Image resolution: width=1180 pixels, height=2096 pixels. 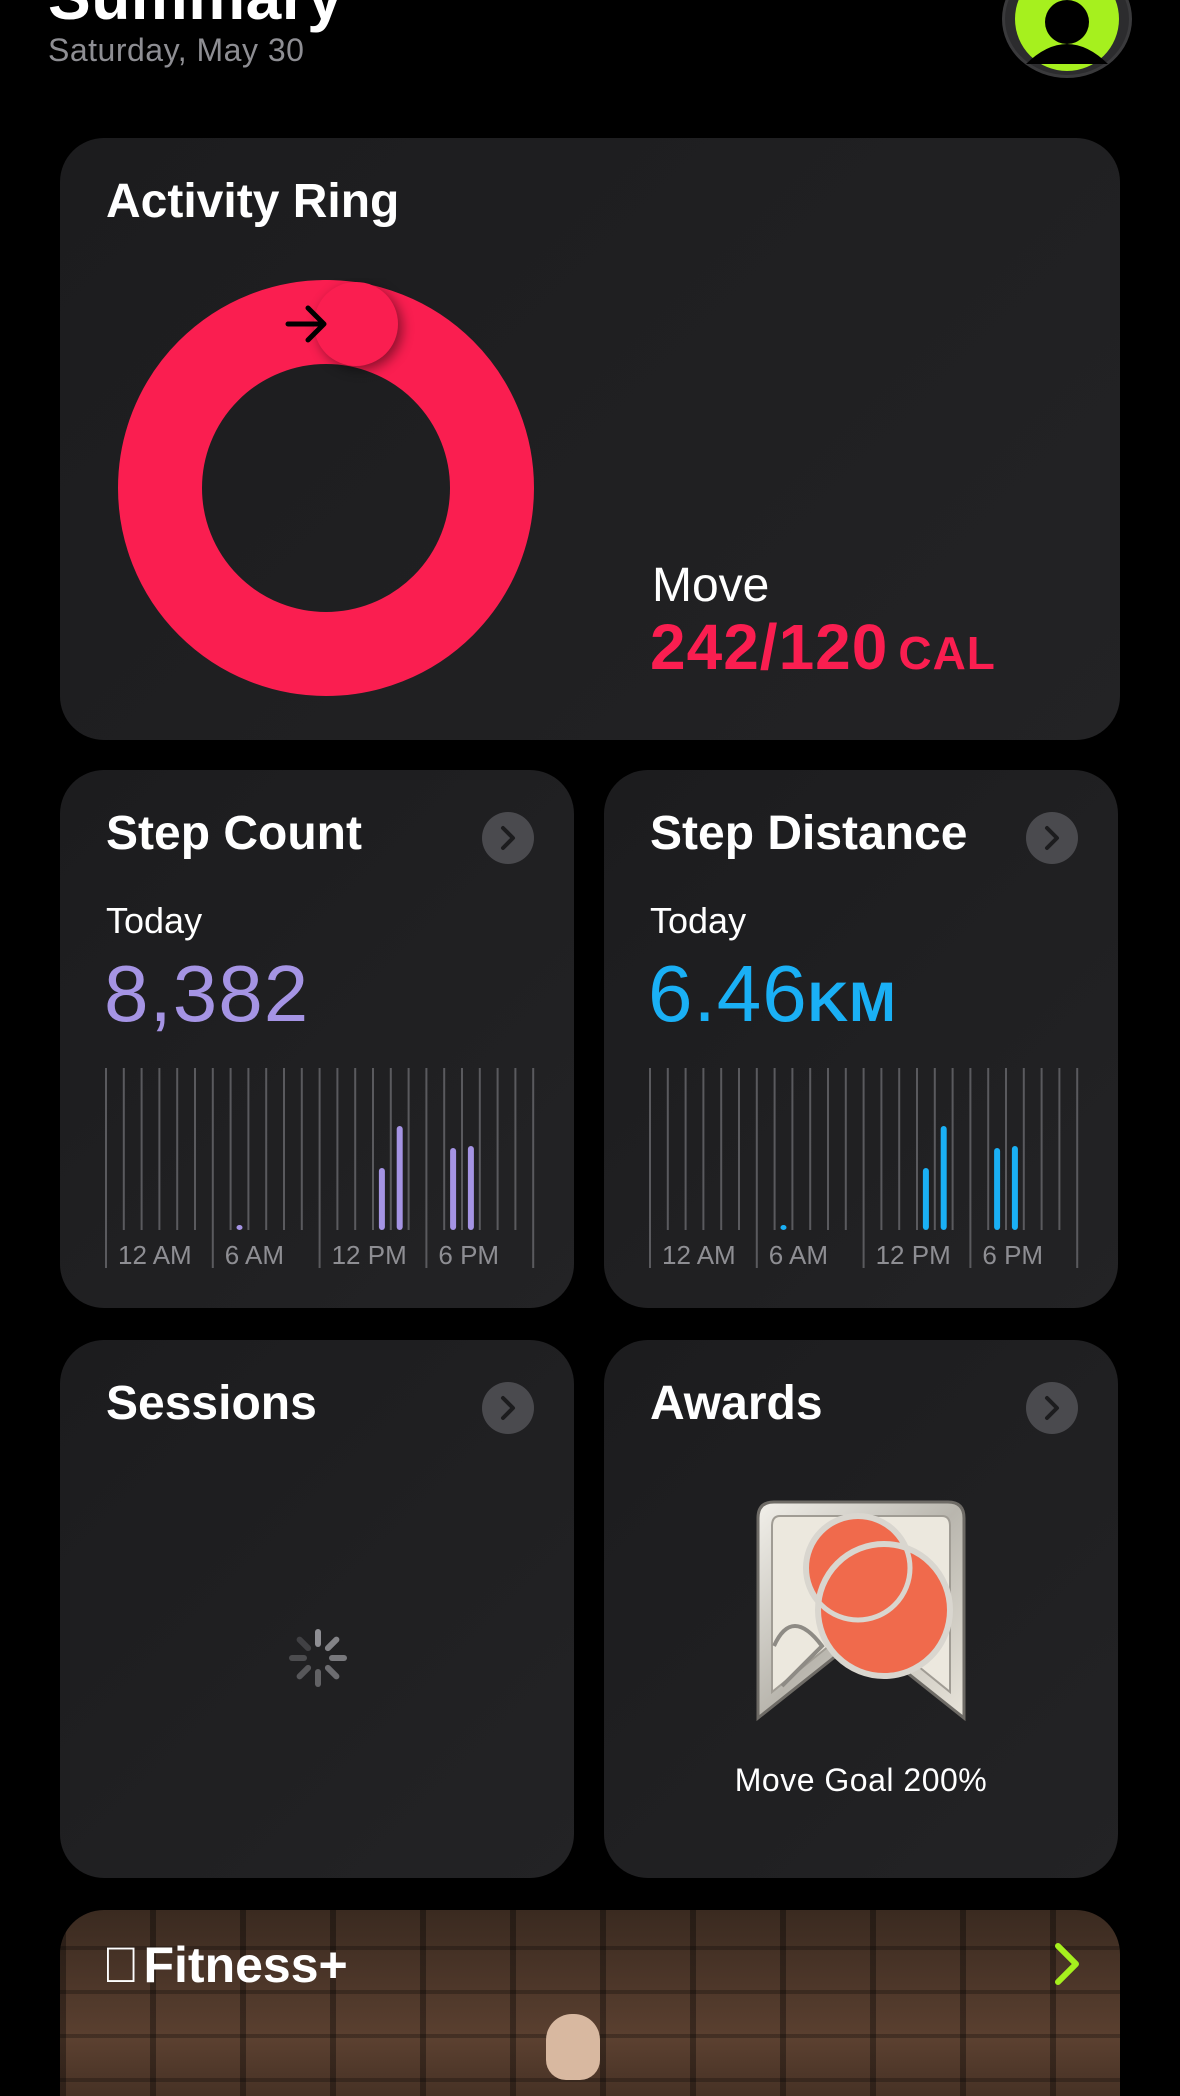 I want to click on award-badge-icon, so click(x=861, y=1611).